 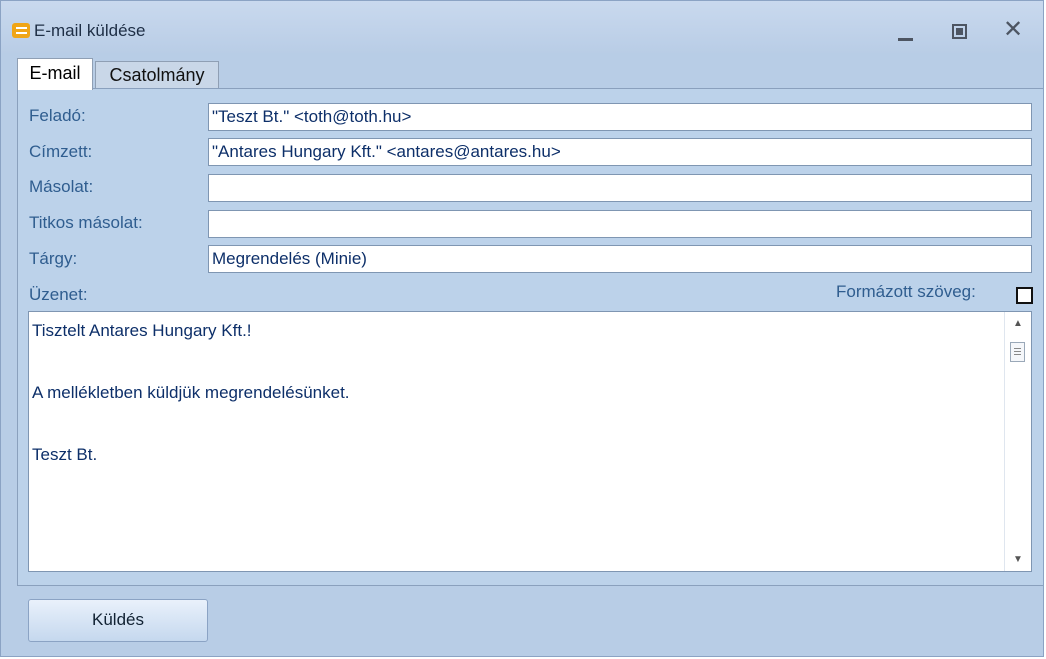 I want to click on send-button: Küldés, so click(x=118, y=620).